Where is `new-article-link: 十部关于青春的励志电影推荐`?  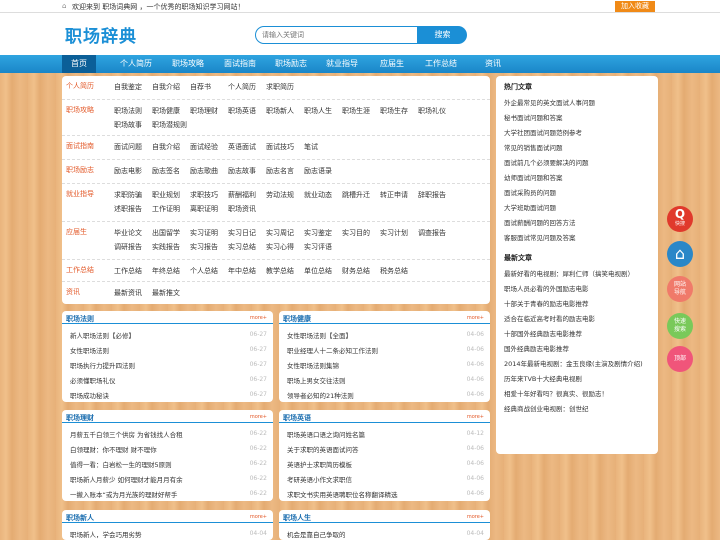 new-article-link: 十部关于青春的励志电影推荐 is located at coordinates (546, 303).